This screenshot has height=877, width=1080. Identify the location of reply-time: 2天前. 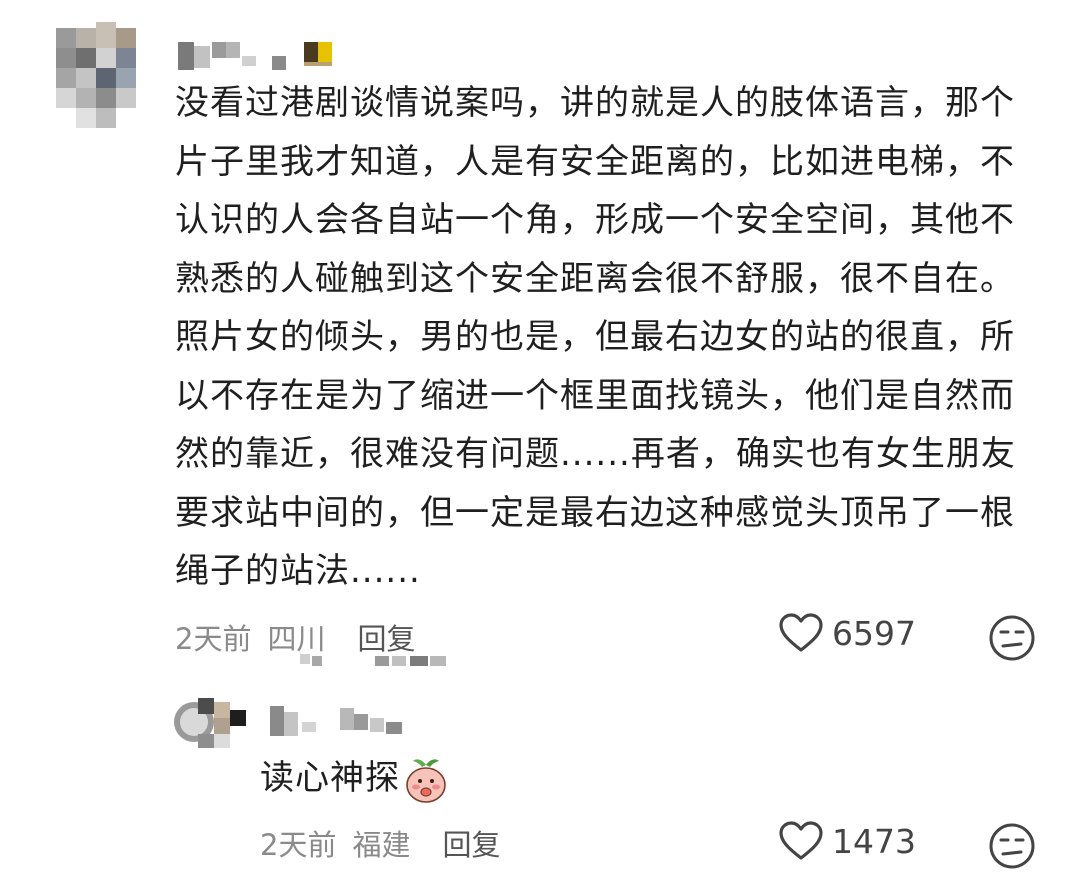
(298, 845).